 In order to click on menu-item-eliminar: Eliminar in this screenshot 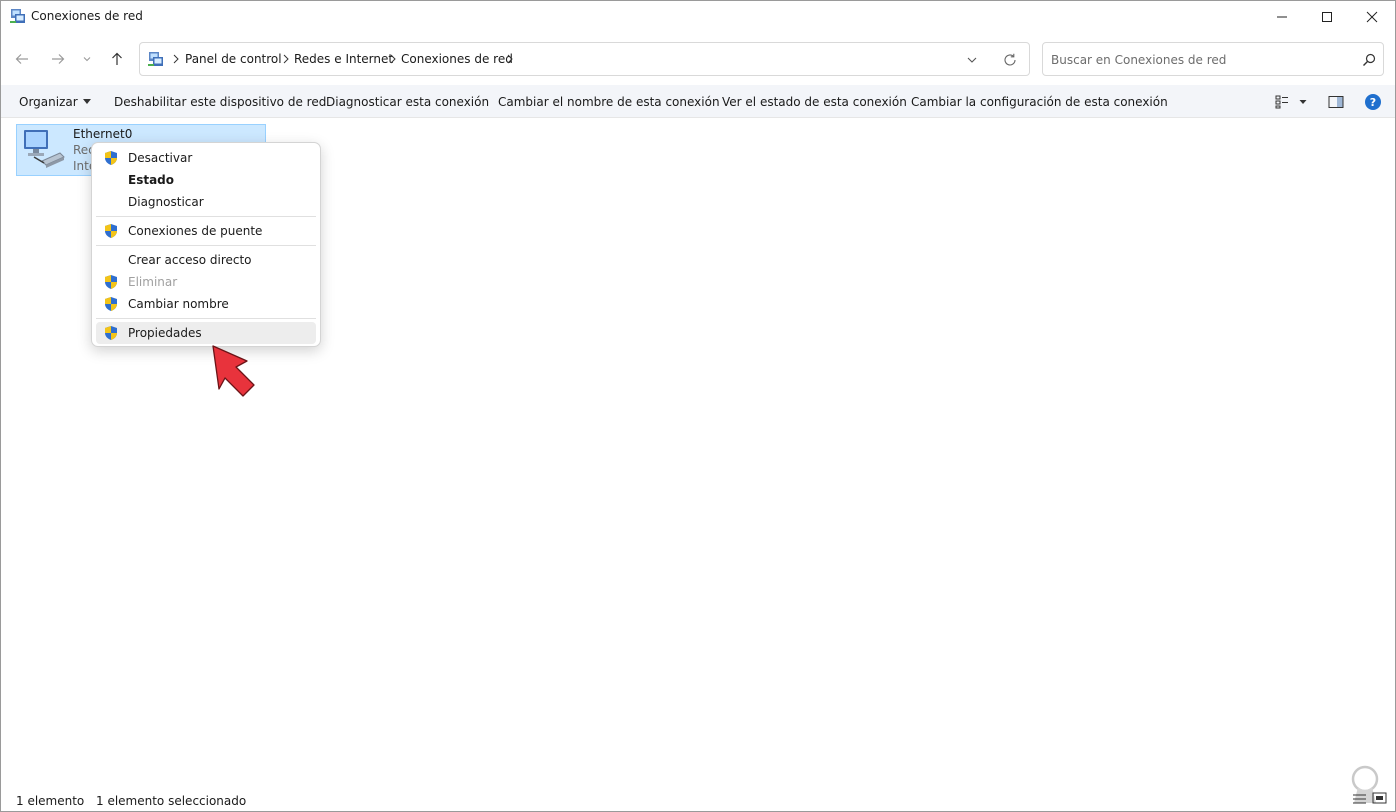, I will do `click(206, 282)`.